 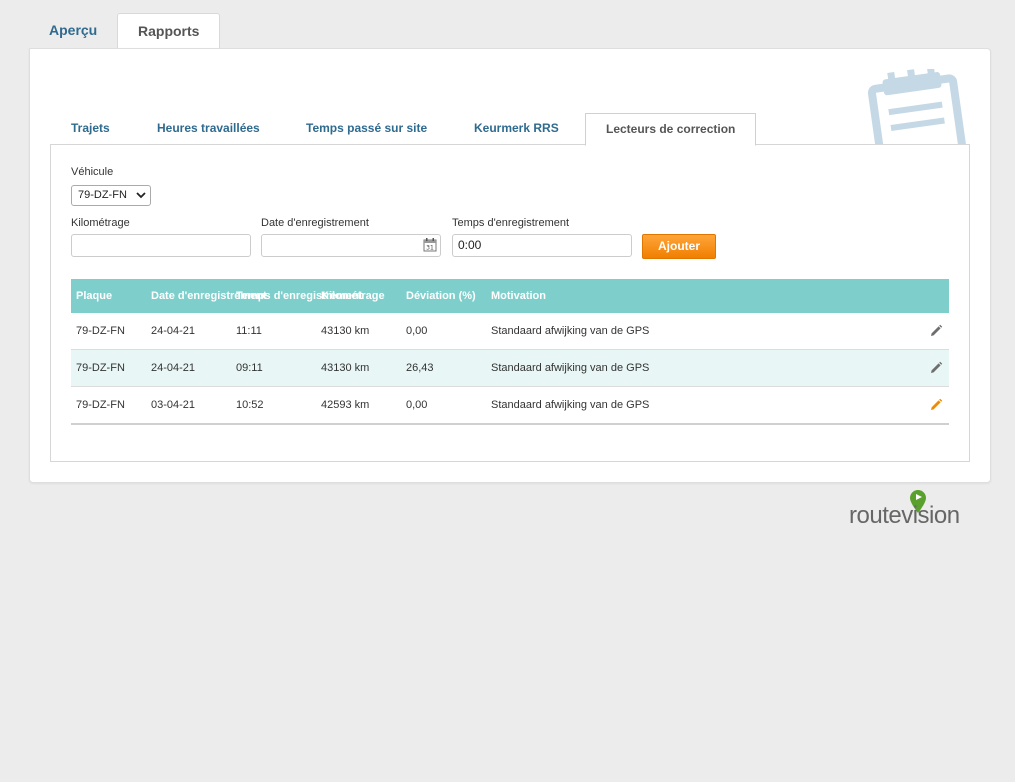 What do you see at coordinates (173, 405) in the screenshot?
I see `cell-date: 03-04-21` at bounding box center [173, 405].